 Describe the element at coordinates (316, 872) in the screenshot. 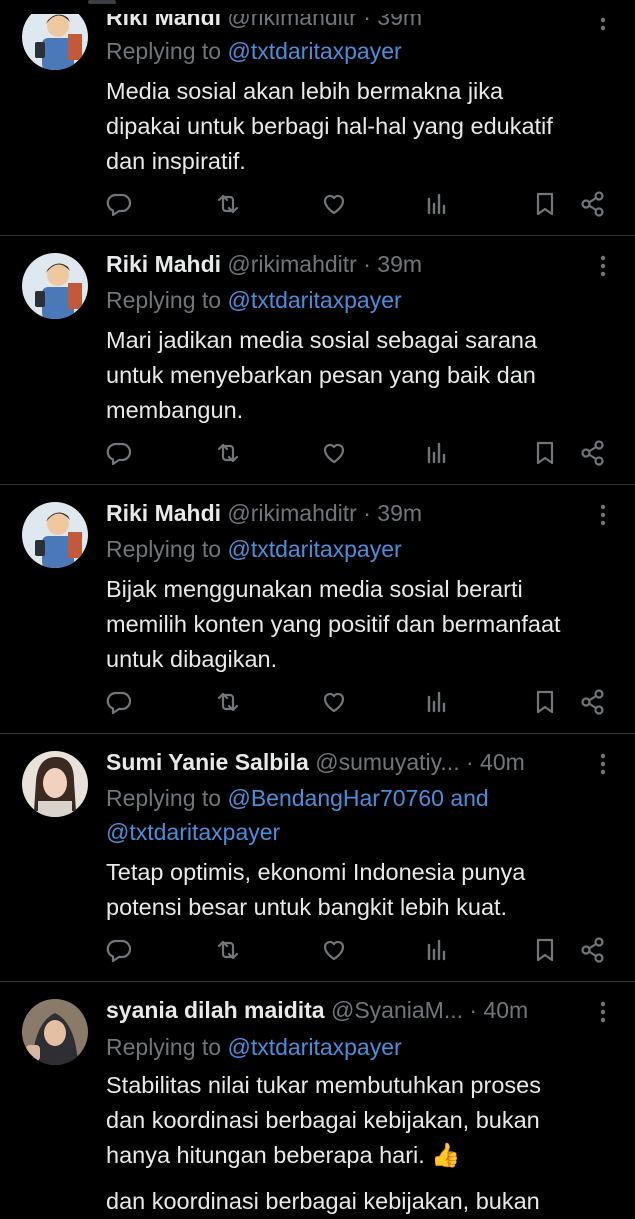

I see `tweet-line: Tetap optimis, ekonomi Indonesia punya` at that location.